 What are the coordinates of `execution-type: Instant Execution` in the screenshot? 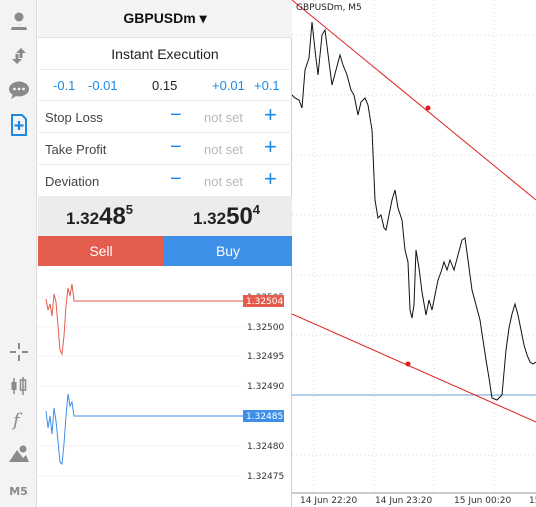 It's located at (165, 54).